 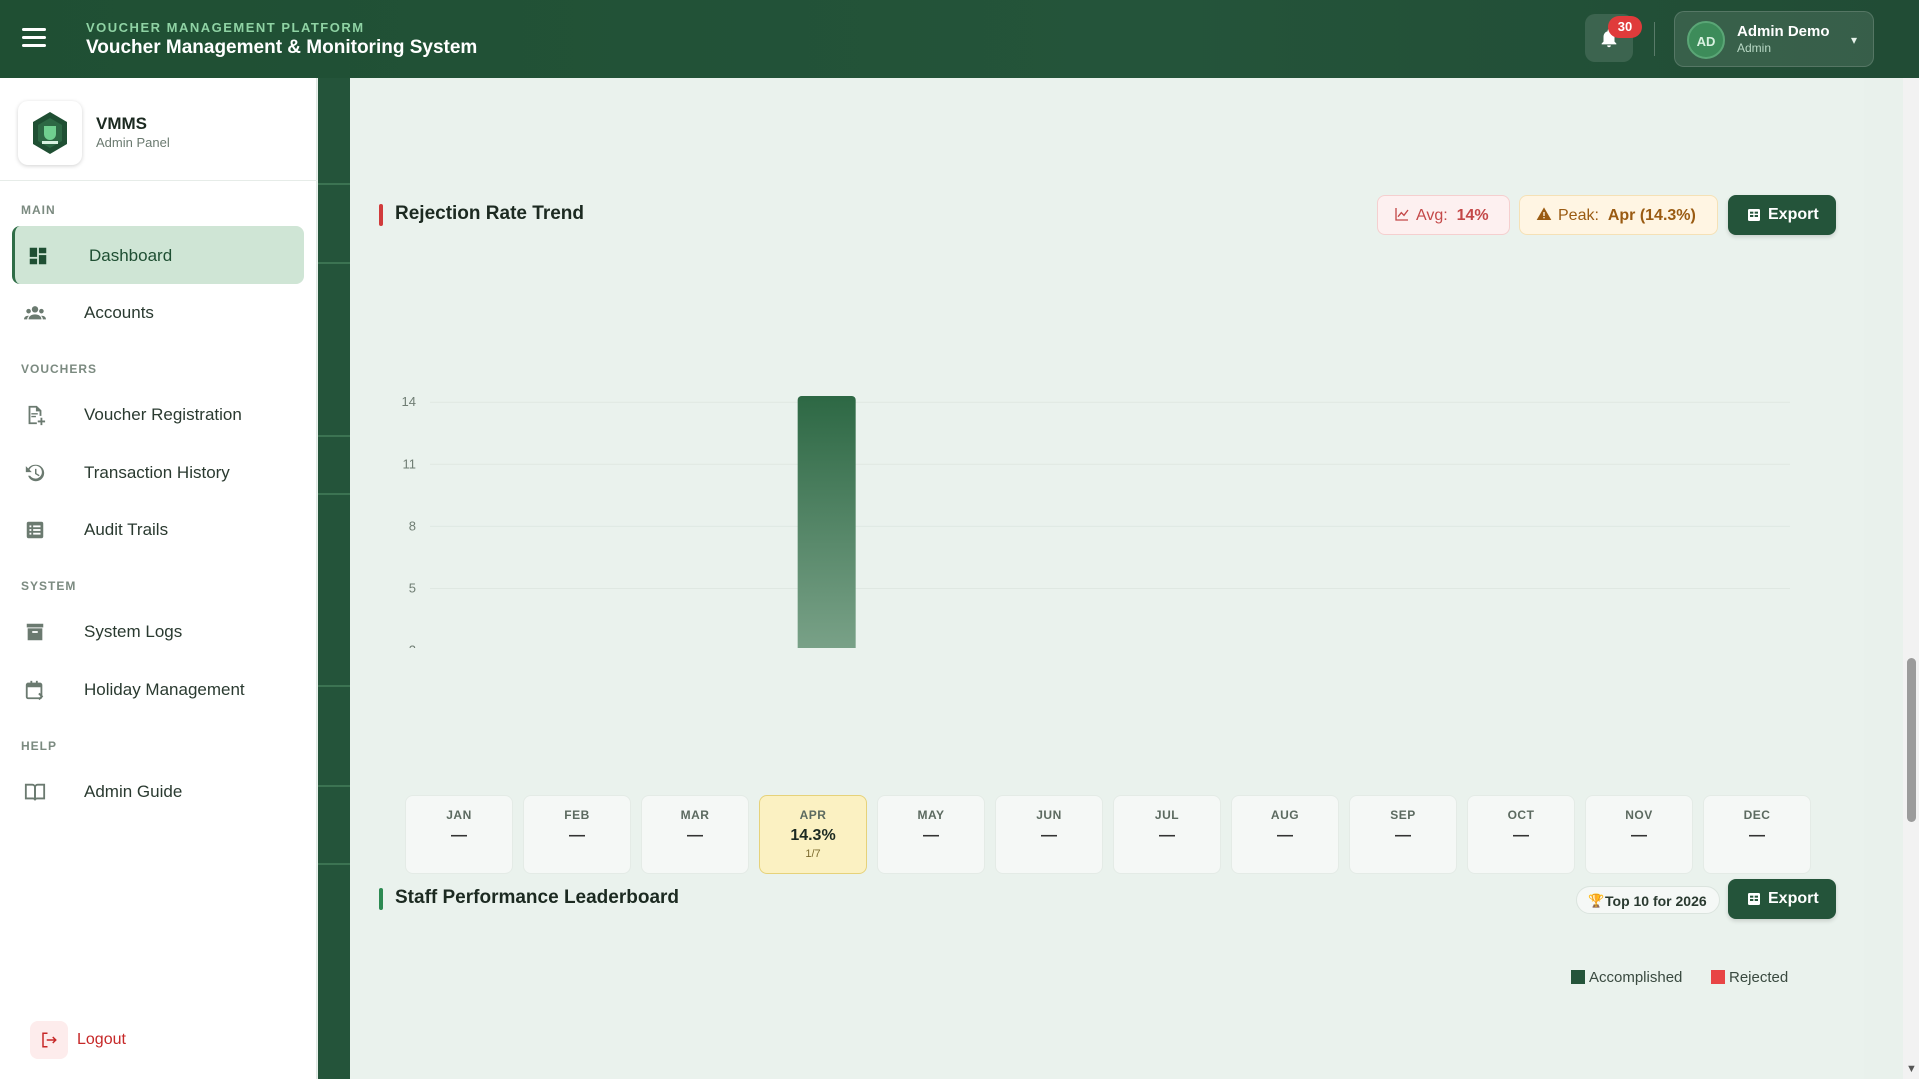 I want to click on month-card-jun: JUN —, so click(x=1049, y=834).